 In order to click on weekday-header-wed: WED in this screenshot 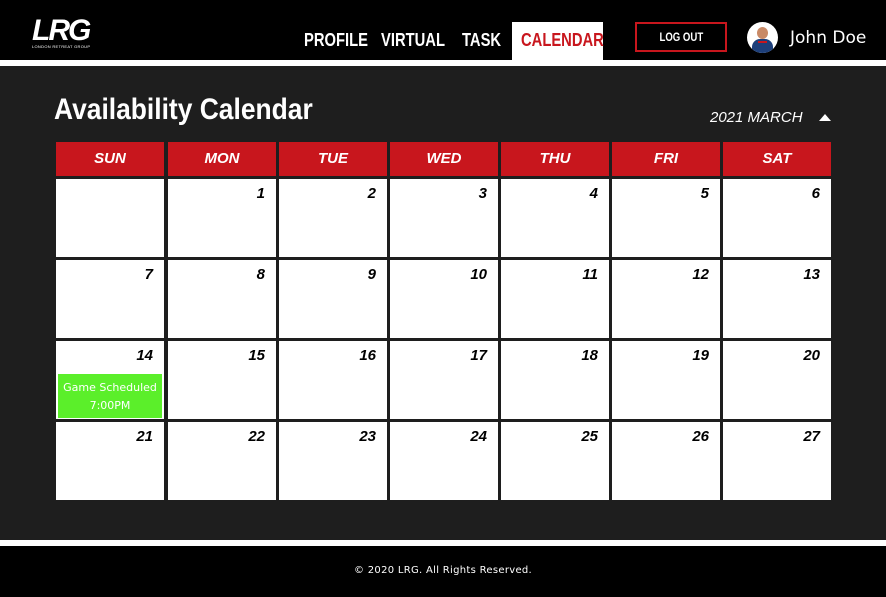, I will do `click(444, 159)`.